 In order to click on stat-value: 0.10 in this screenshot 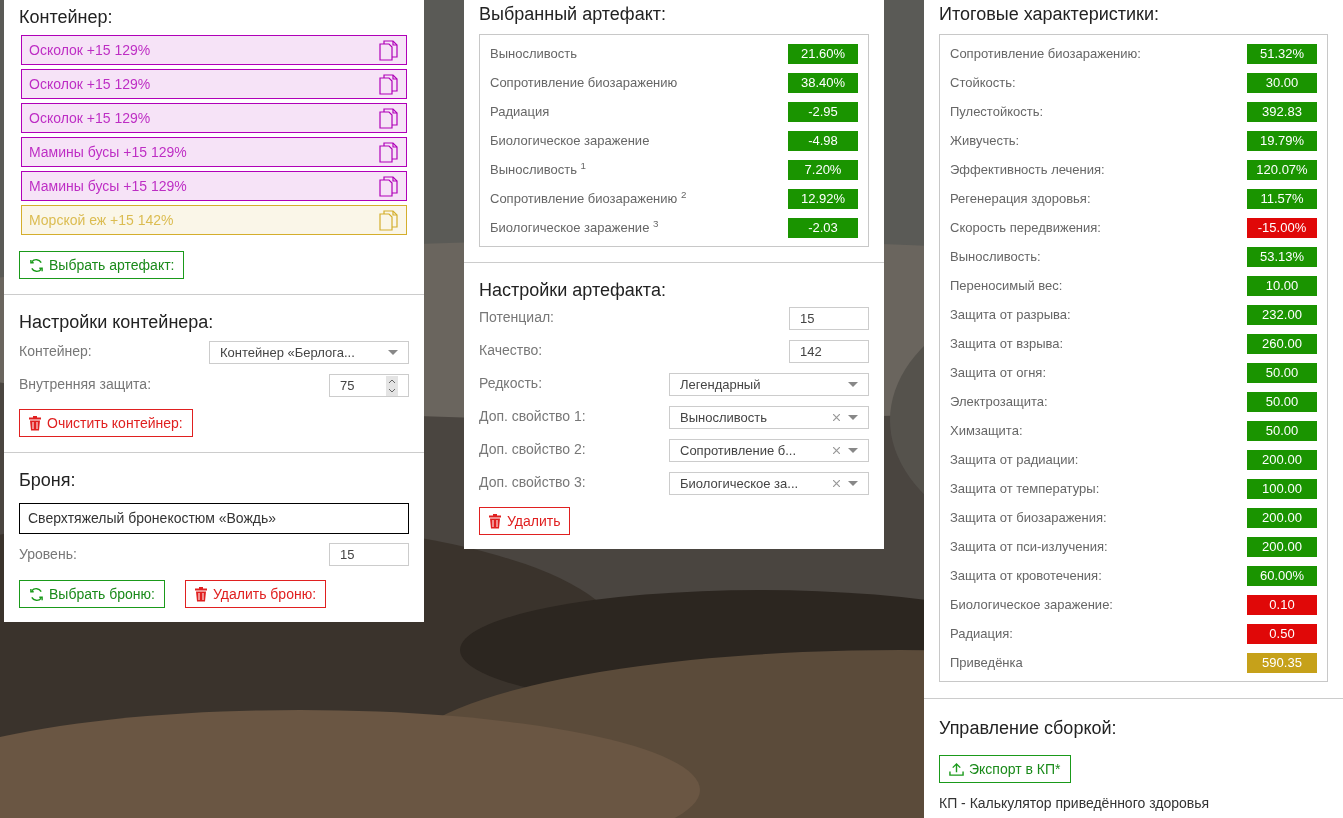, I will do `click(1282, 604)`.